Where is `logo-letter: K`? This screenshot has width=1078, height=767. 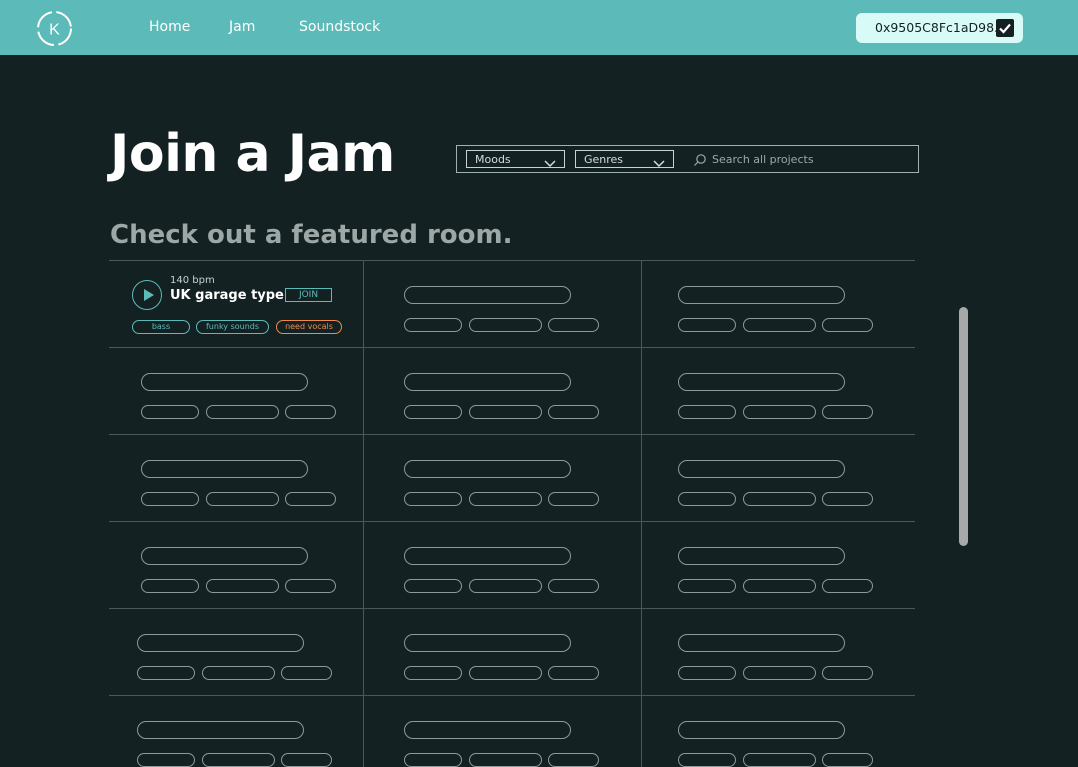
logo-letter: K is located at coordinates (54, 30).